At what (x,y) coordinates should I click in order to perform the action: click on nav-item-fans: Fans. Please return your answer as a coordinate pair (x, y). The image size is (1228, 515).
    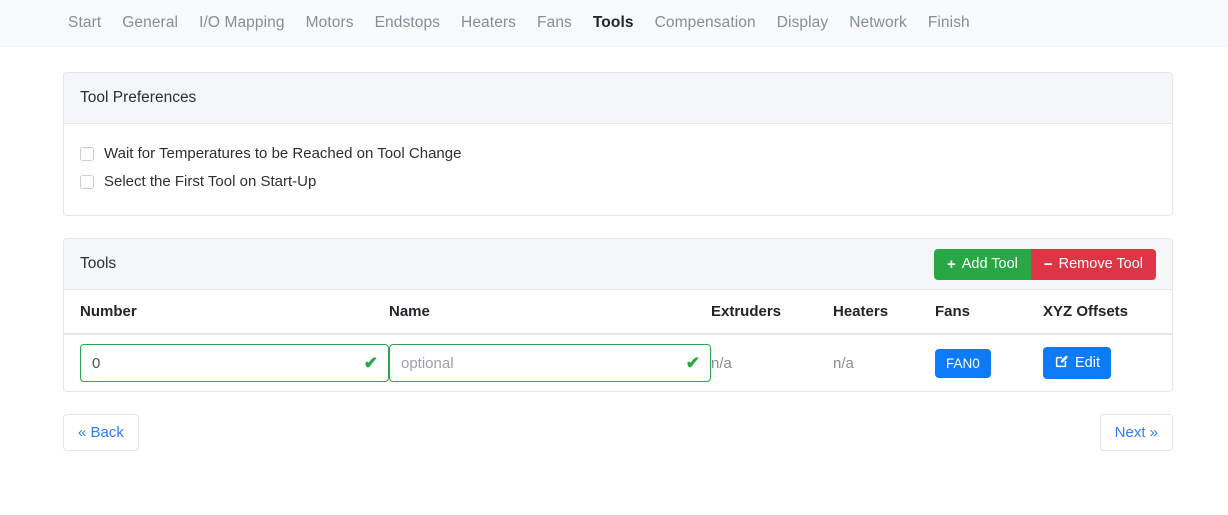
    Looking at the image, I should click on (554, 23).